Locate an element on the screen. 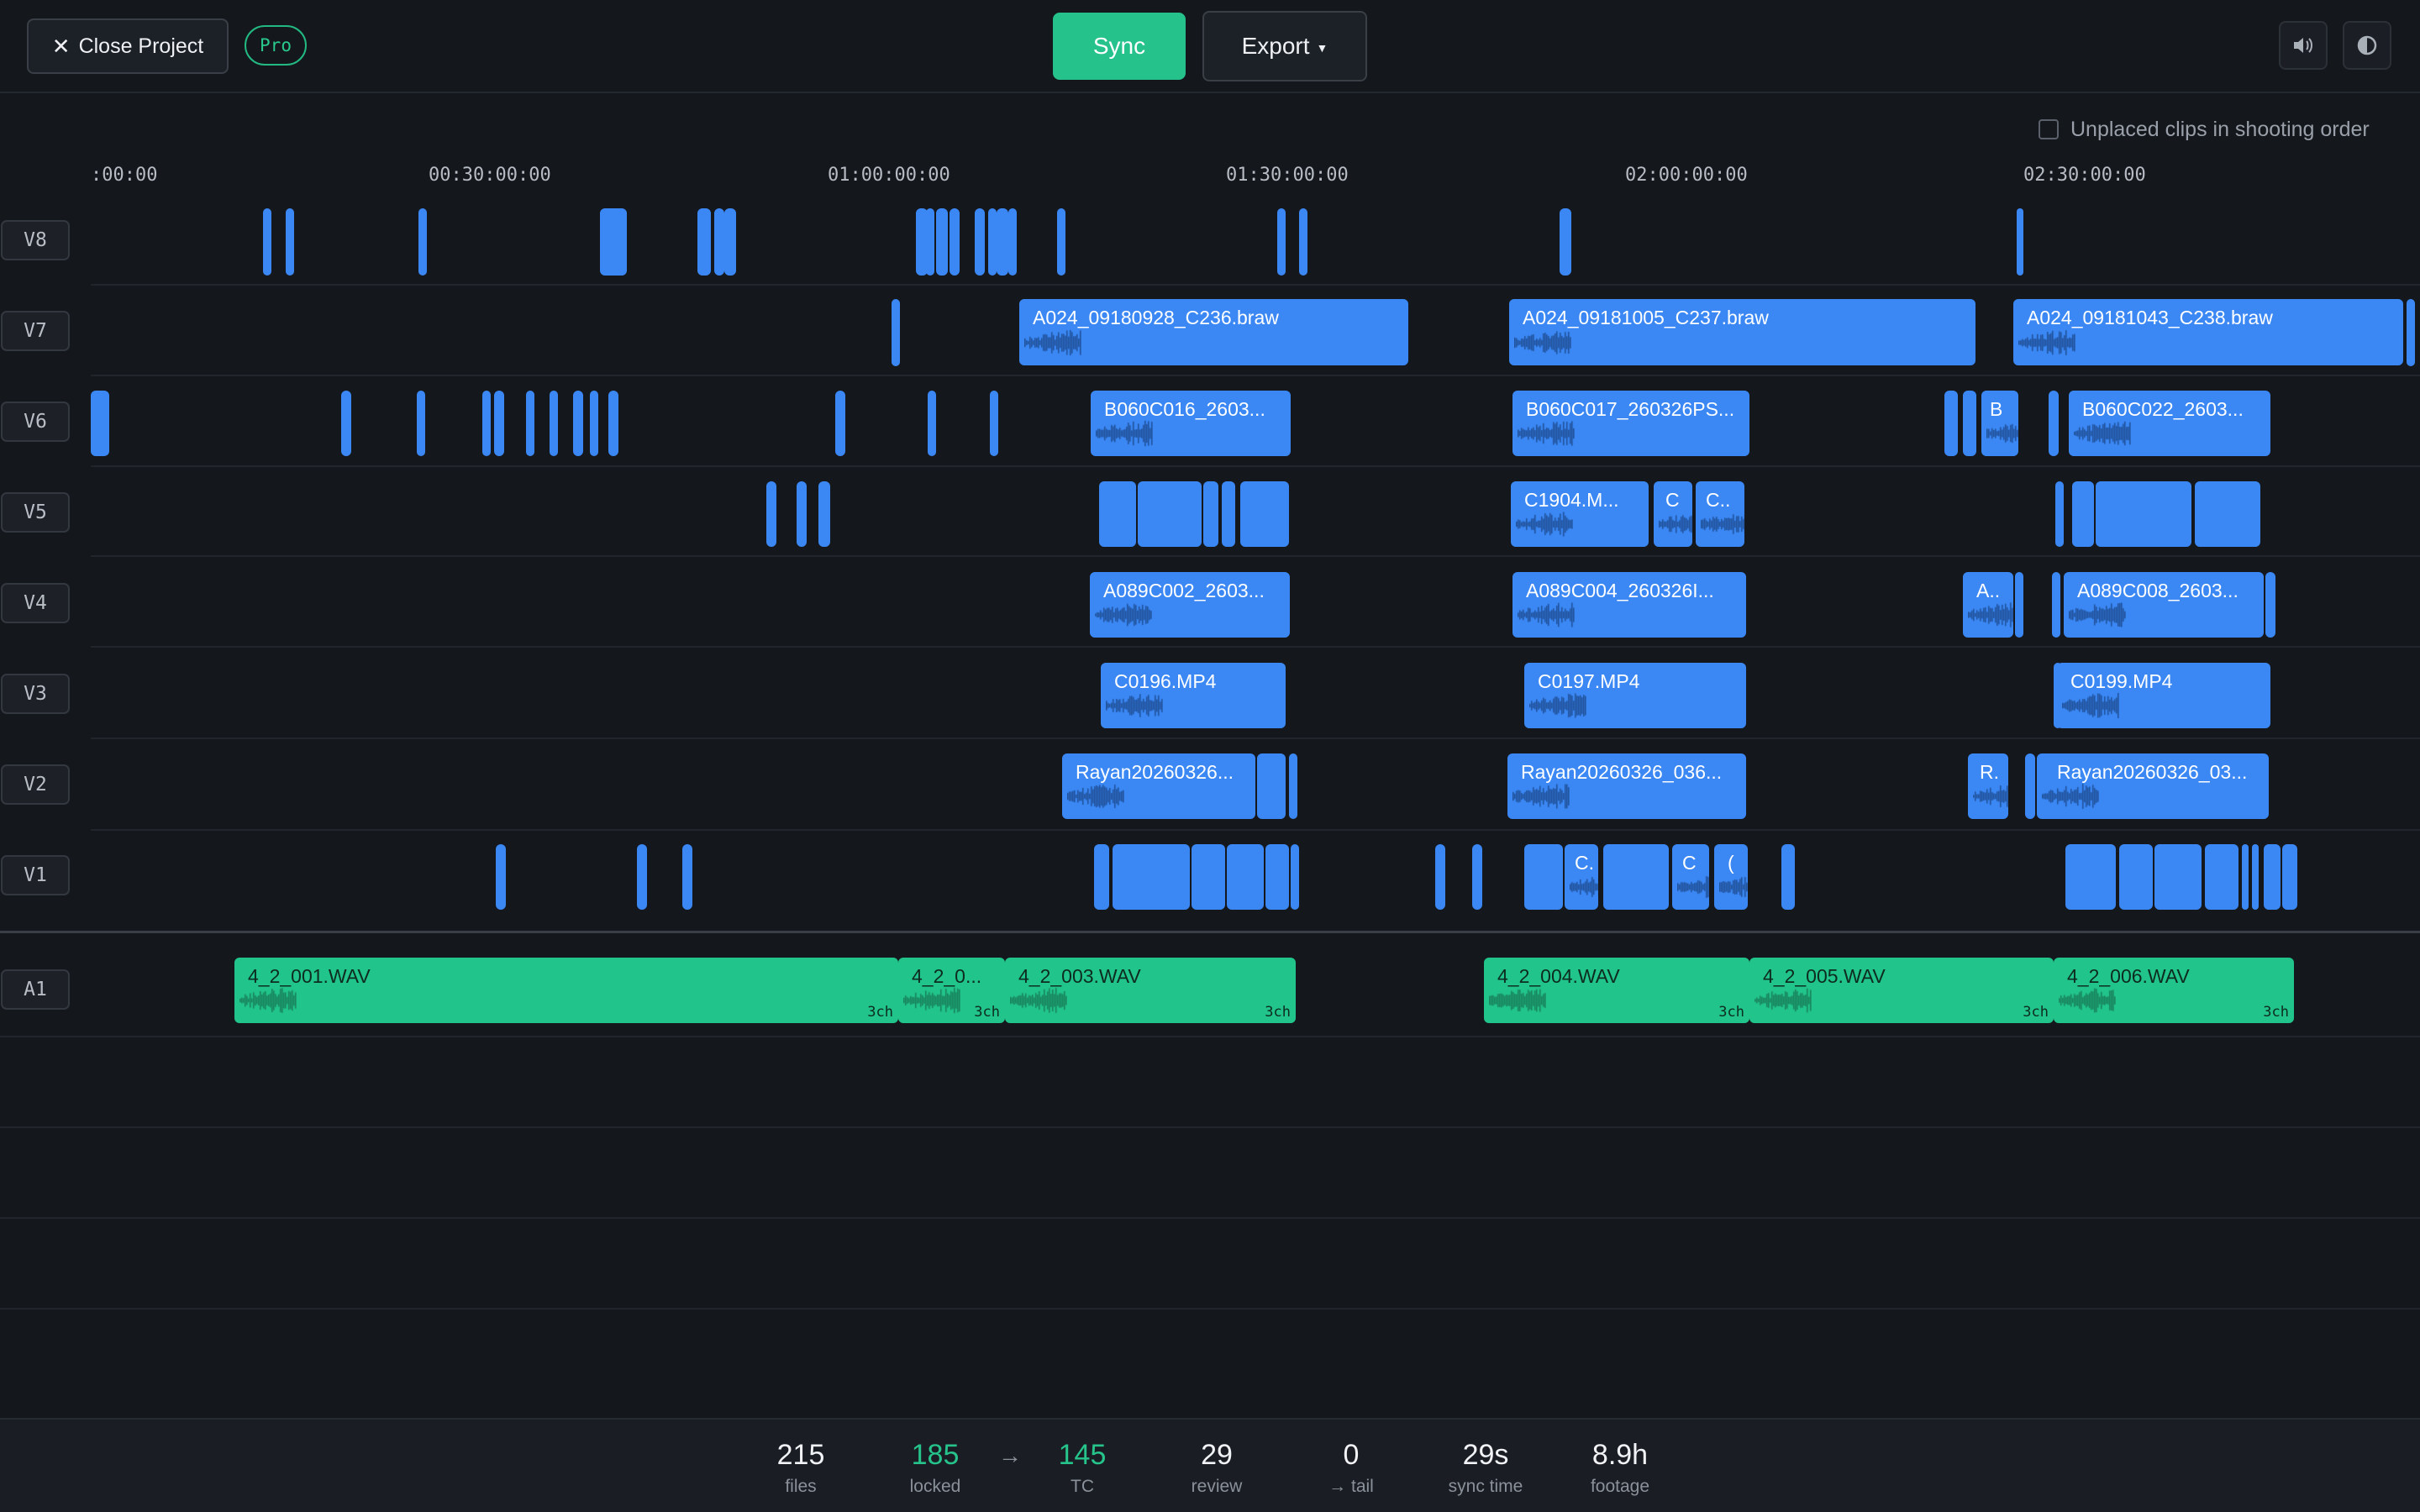  audio-clip: 4_2_003.WAV 3ch is located at coordinates (1150, 990).